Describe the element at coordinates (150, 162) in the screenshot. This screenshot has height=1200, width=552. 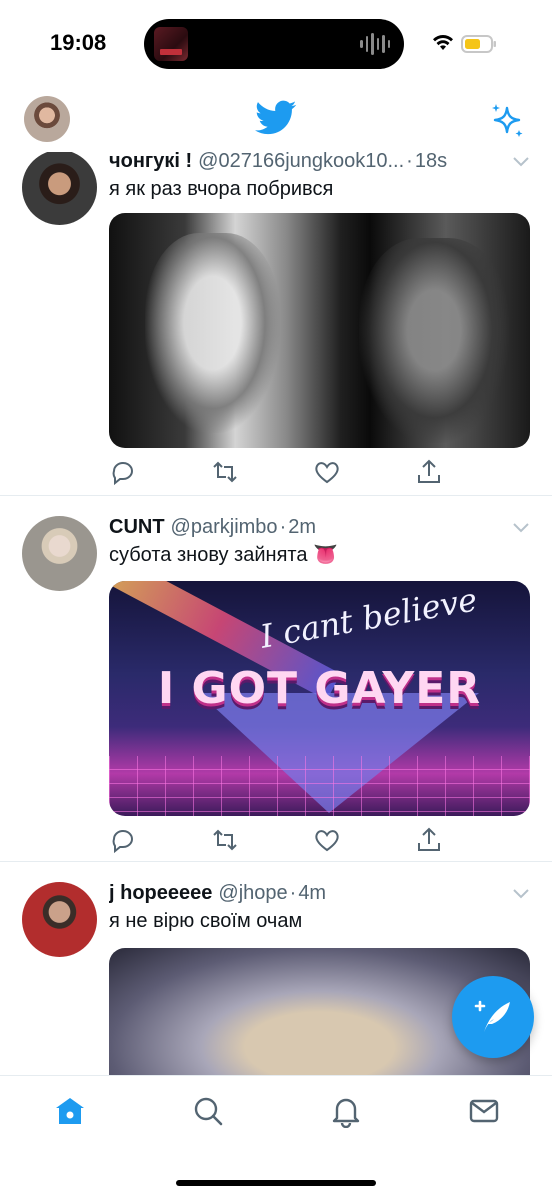
I see `display-name: чонгукі !` at that location.